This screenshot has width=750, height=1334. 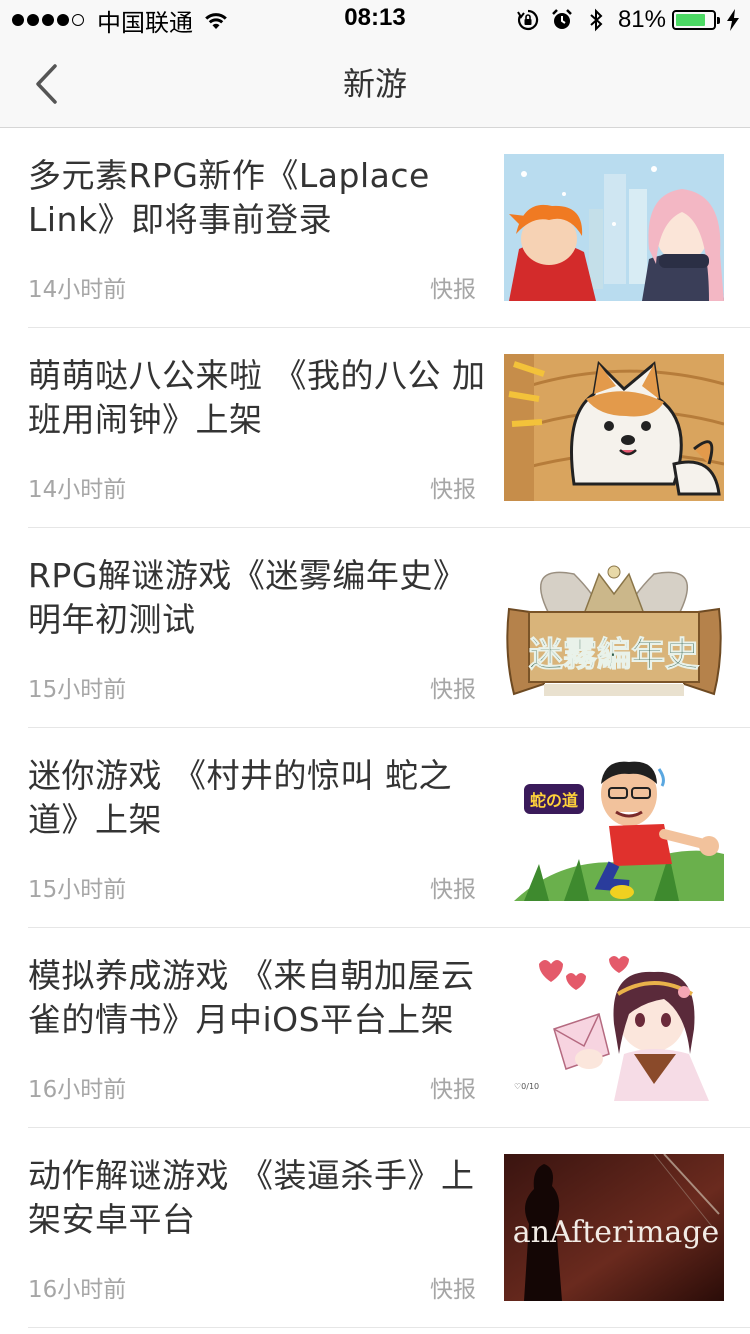 I want to click on afterimage-logo-text: anAfterimage, so click(x=616, y=1232).